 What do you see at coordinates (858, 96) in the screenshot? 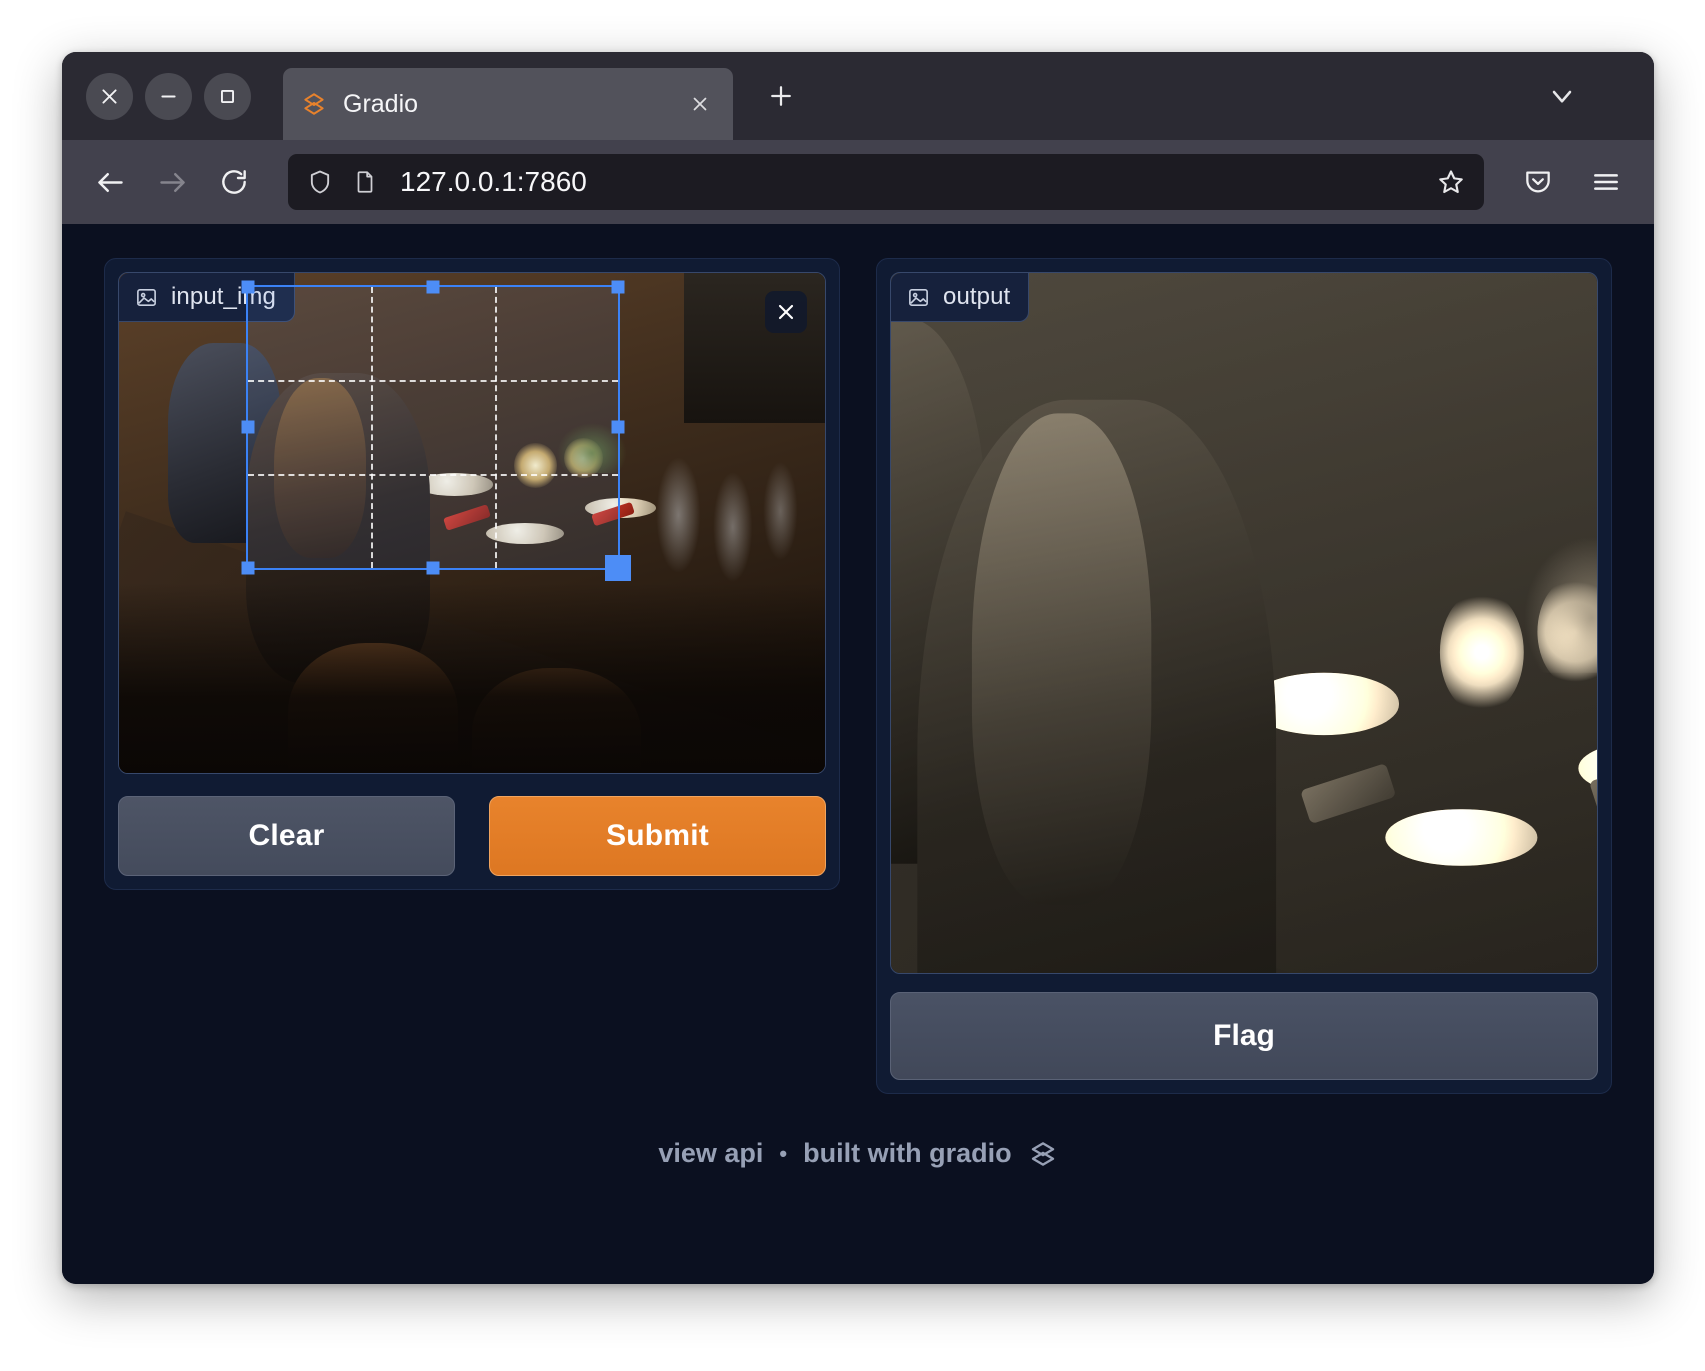
I see `tab-strip: Gradio` at bounding box center [858, 96].